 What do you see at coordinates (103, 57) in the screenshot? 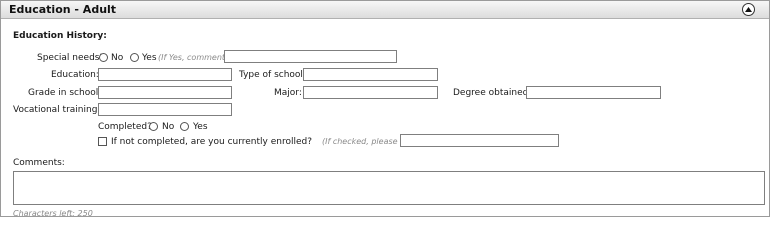
I see `special-needs-no-radio` at bounding box center [103, 57].